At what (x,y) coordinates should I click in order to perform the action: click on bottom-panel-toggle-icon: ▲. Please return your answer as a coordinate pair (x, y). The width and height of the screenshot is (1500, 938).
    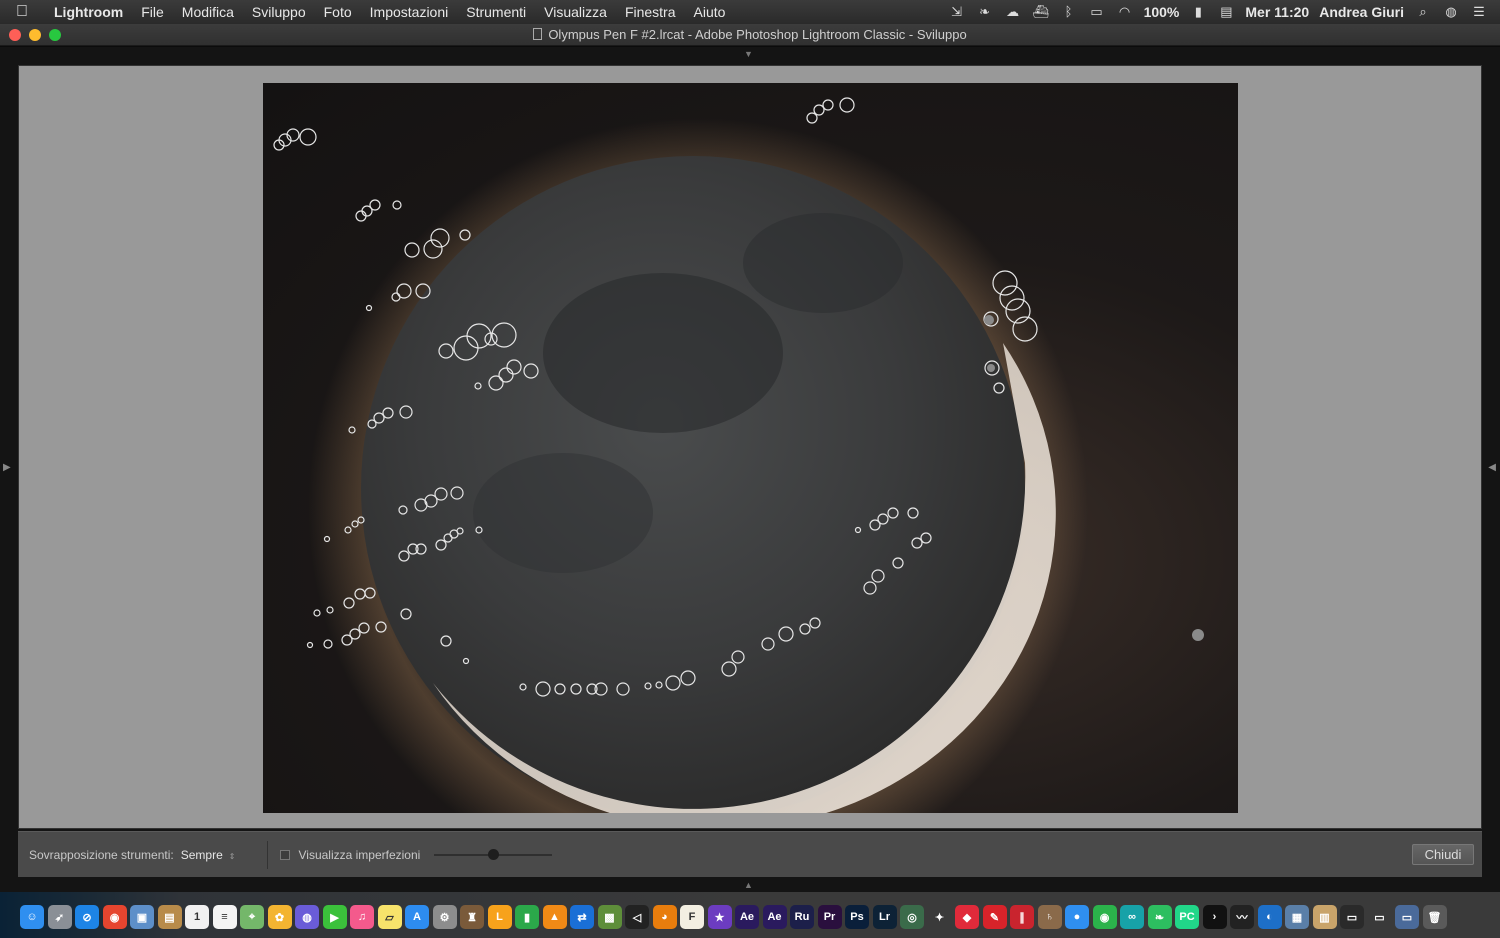
    Looking at the image, I should click on (748, 885).